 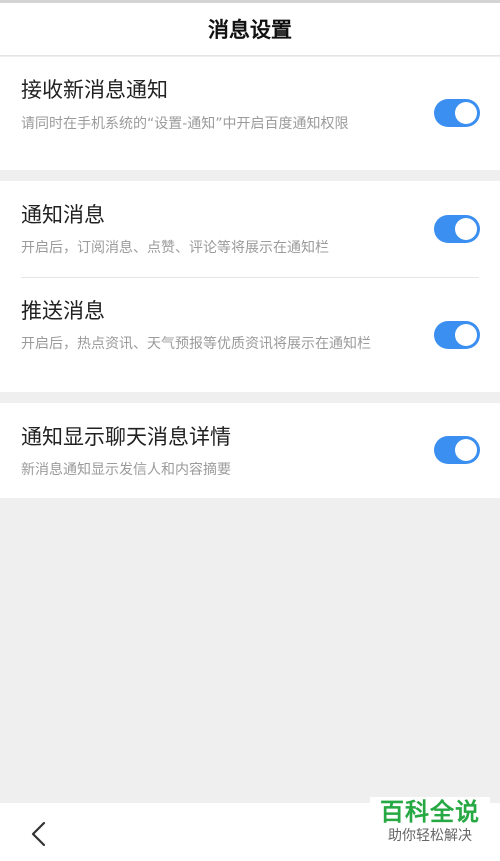 What do you see at coordinates (126, 437) in the screenshot?
I see `setting-label: 通知显示聊天消息详情` at bounding box center [126, 437].